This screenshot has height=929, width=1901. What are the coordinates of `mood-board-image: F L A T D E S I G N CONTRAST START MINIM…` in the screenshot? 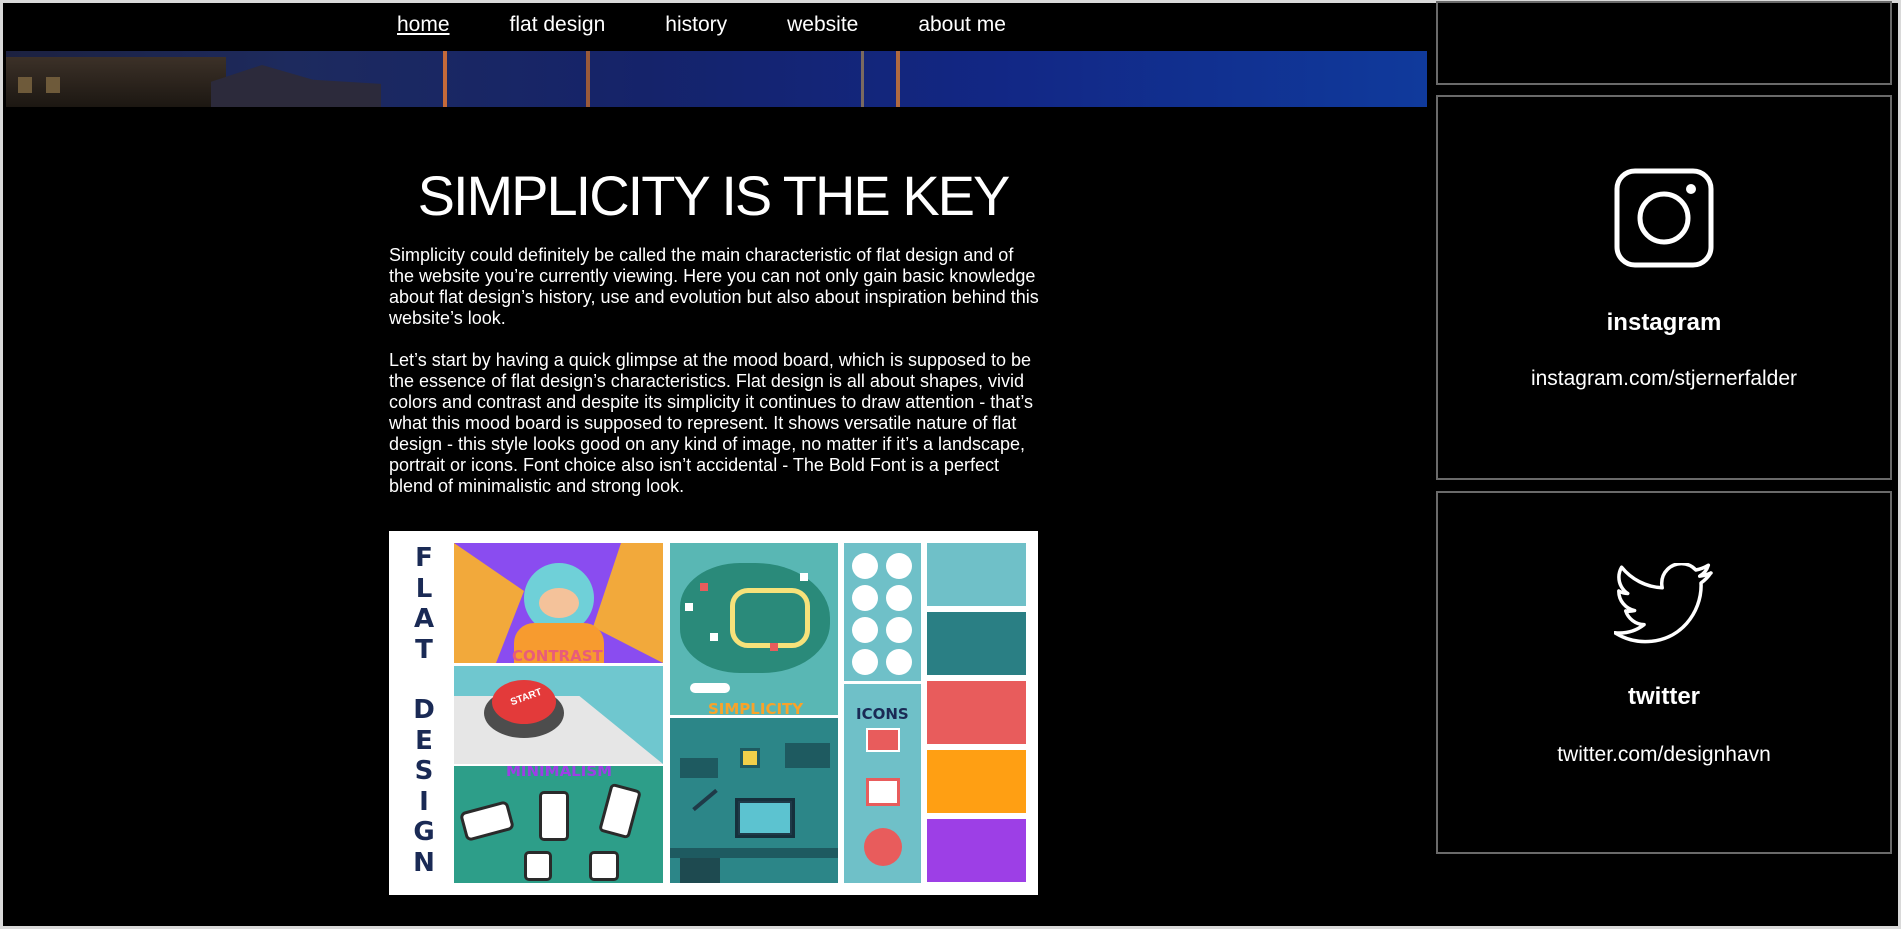 It's located at (713, 713).